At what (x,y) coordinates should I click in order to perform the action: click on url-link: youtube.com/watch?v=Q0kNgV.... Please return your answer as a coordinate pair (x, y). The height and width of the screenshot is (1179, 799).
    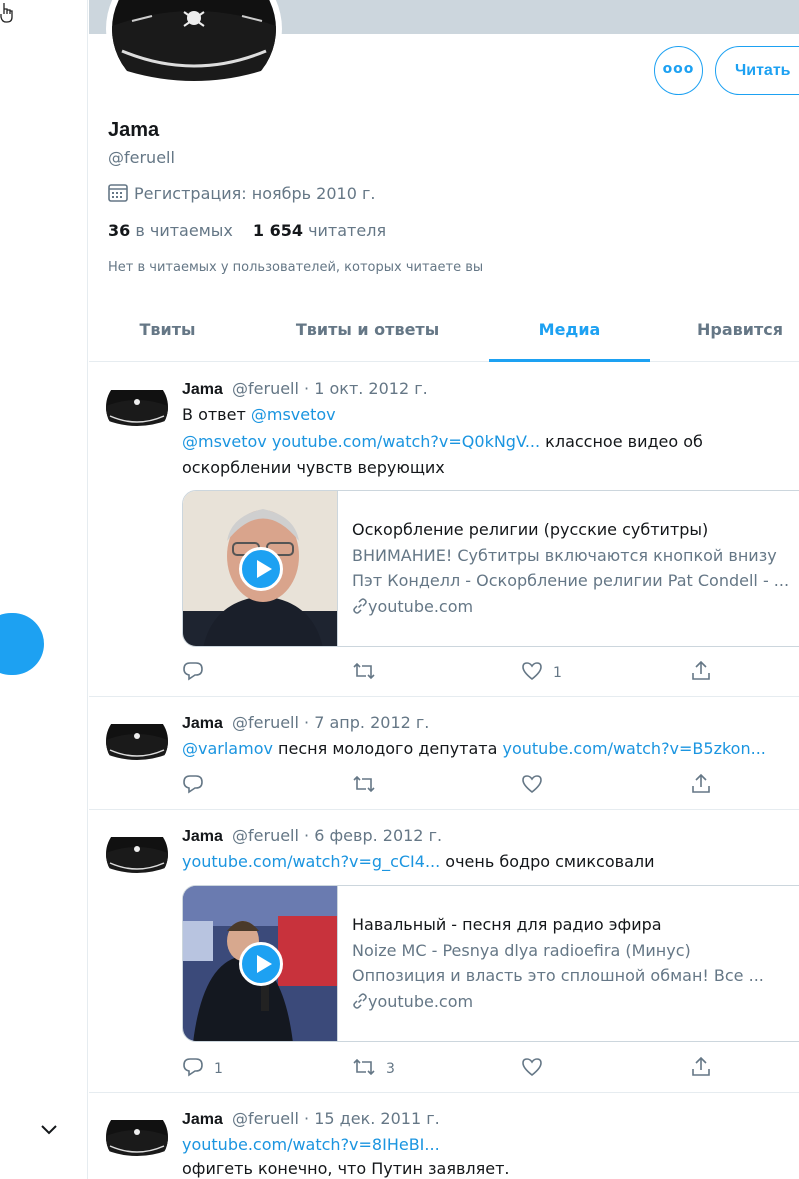
    Looking at the image, I should click on (406, 441).